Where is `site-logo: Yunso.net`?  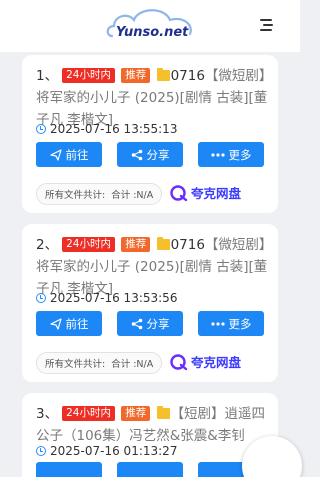 site-logo: Yunso.net is located at coordinates (152, 26).